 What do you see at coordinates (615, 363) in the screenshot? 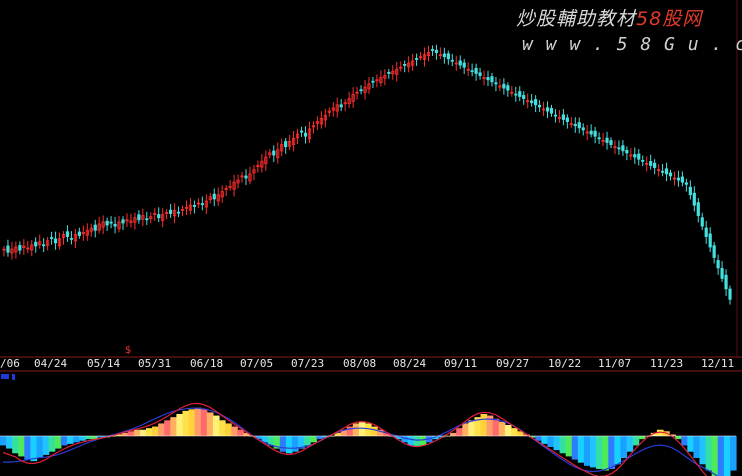
I see `x-tick-label: 11/07` at bounding box center [615, 363].